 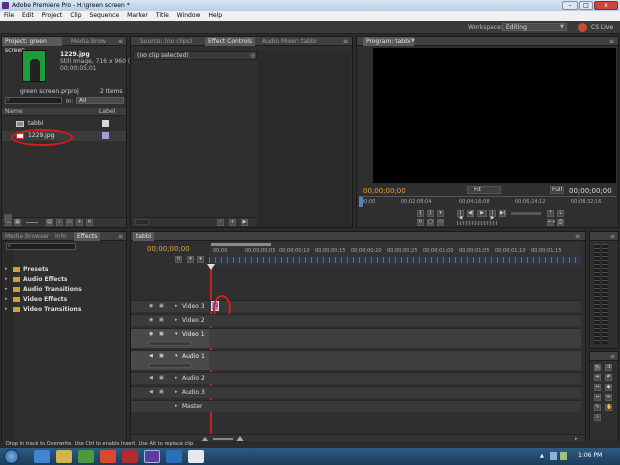 I want to click on lift-icon: ⇡, so click(x=550, y=213).